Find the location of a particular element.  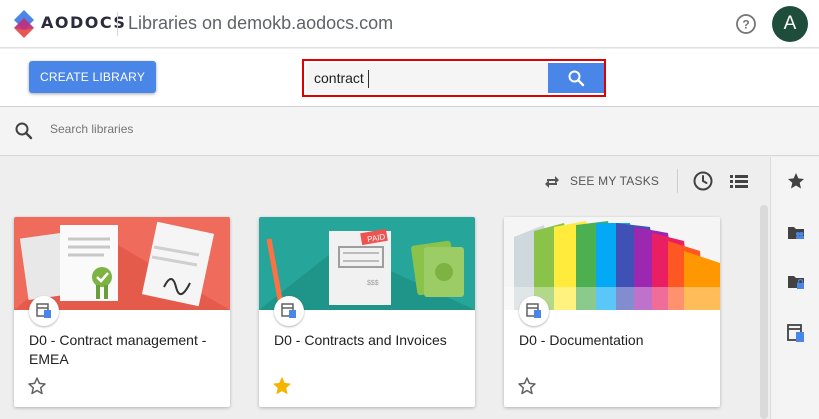

create-library-button: CREATE LIBRARY is located at coordinates (92, 77).